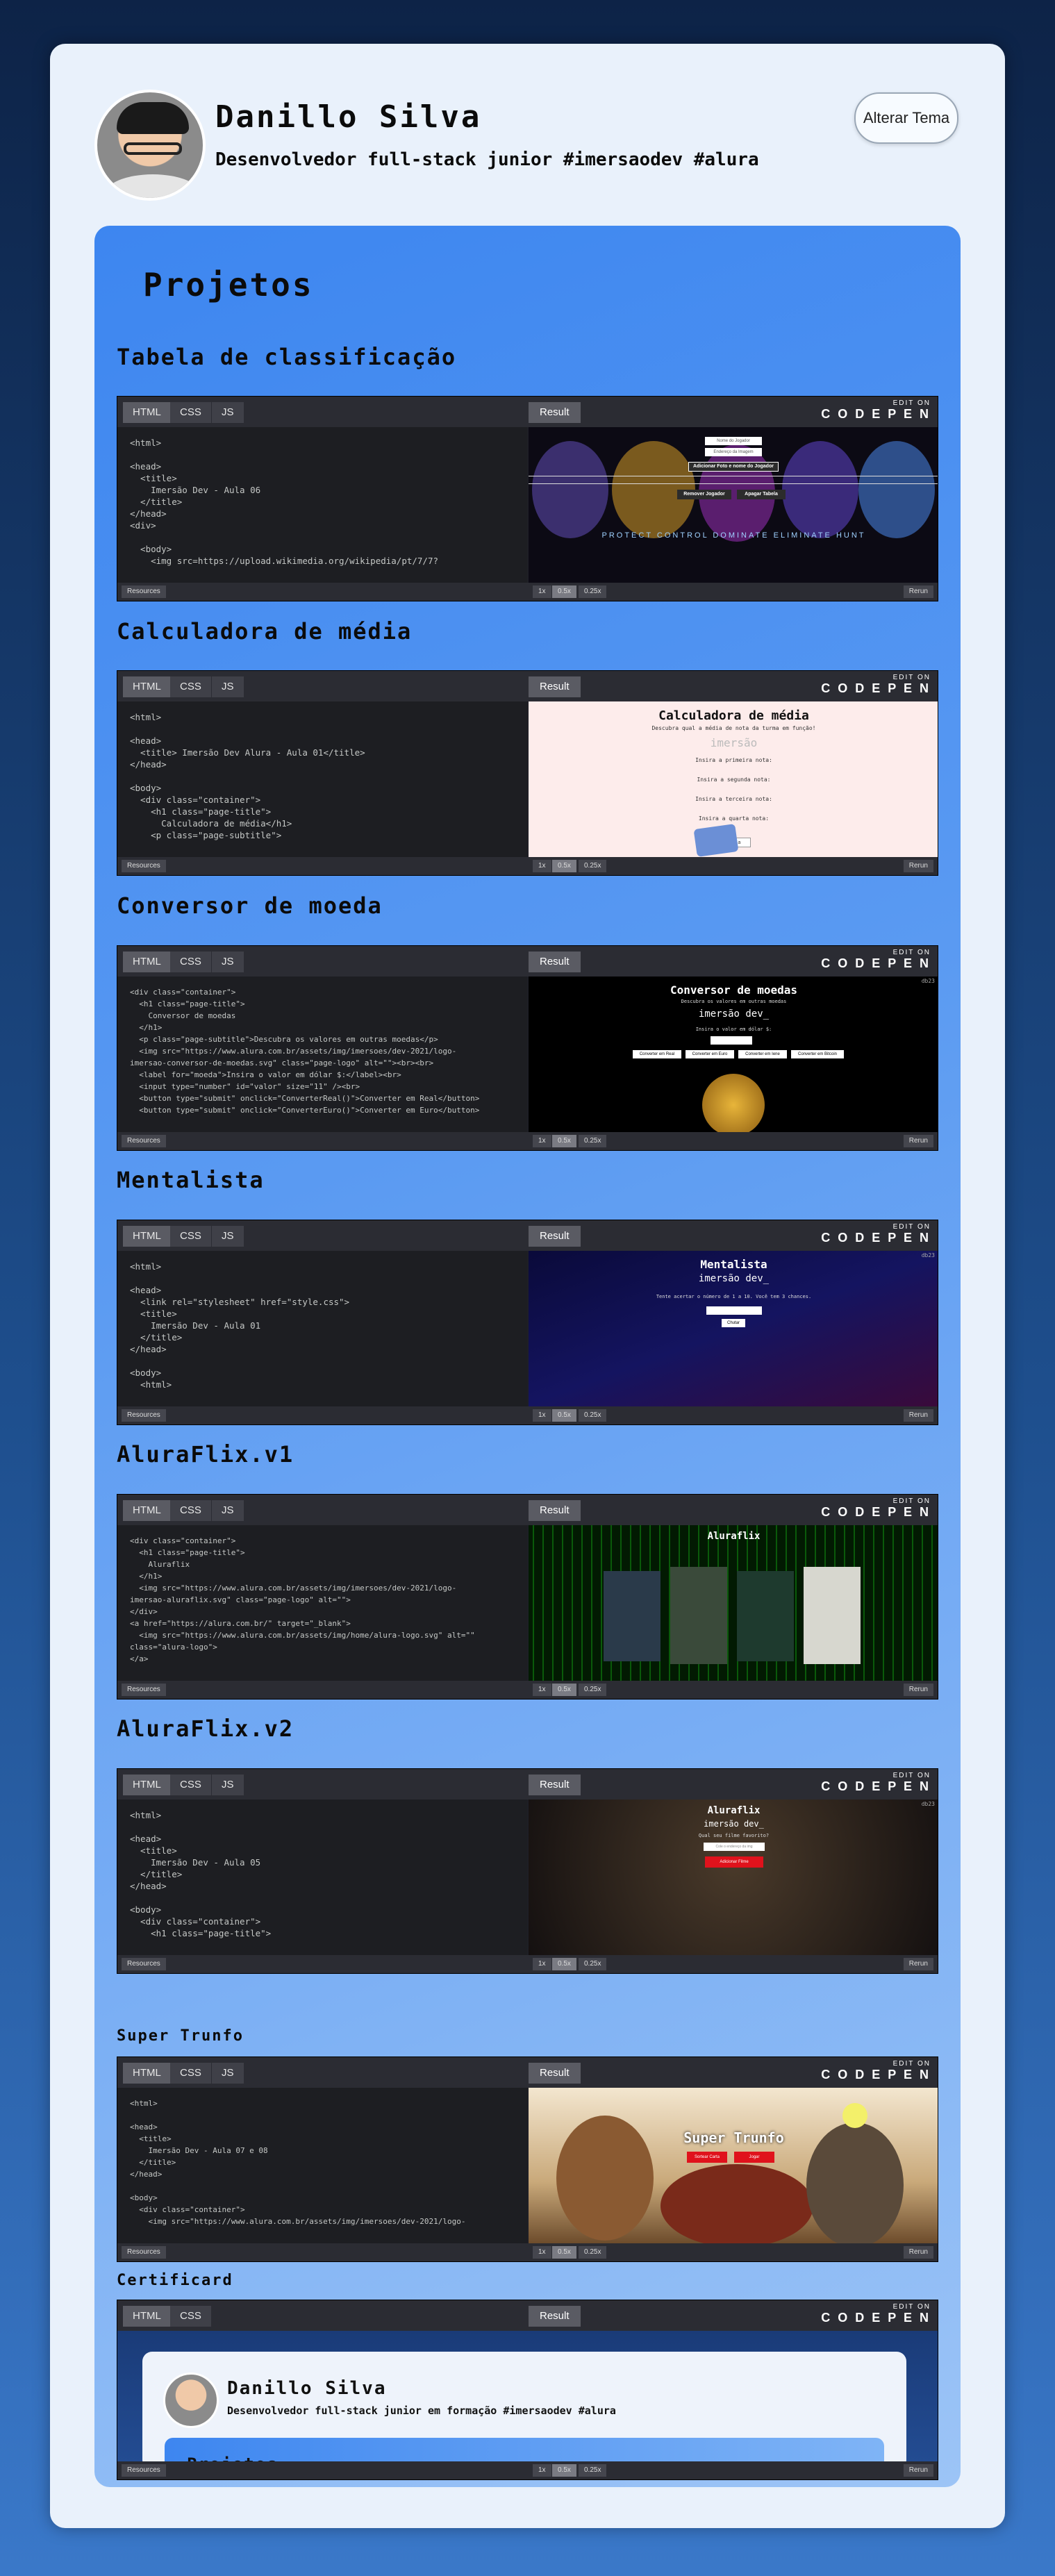  What do you see at coordinates (733, 441) in the screenshot?
I see `player-name-input: Nome do Jogador` at bounding box center [733, 441].